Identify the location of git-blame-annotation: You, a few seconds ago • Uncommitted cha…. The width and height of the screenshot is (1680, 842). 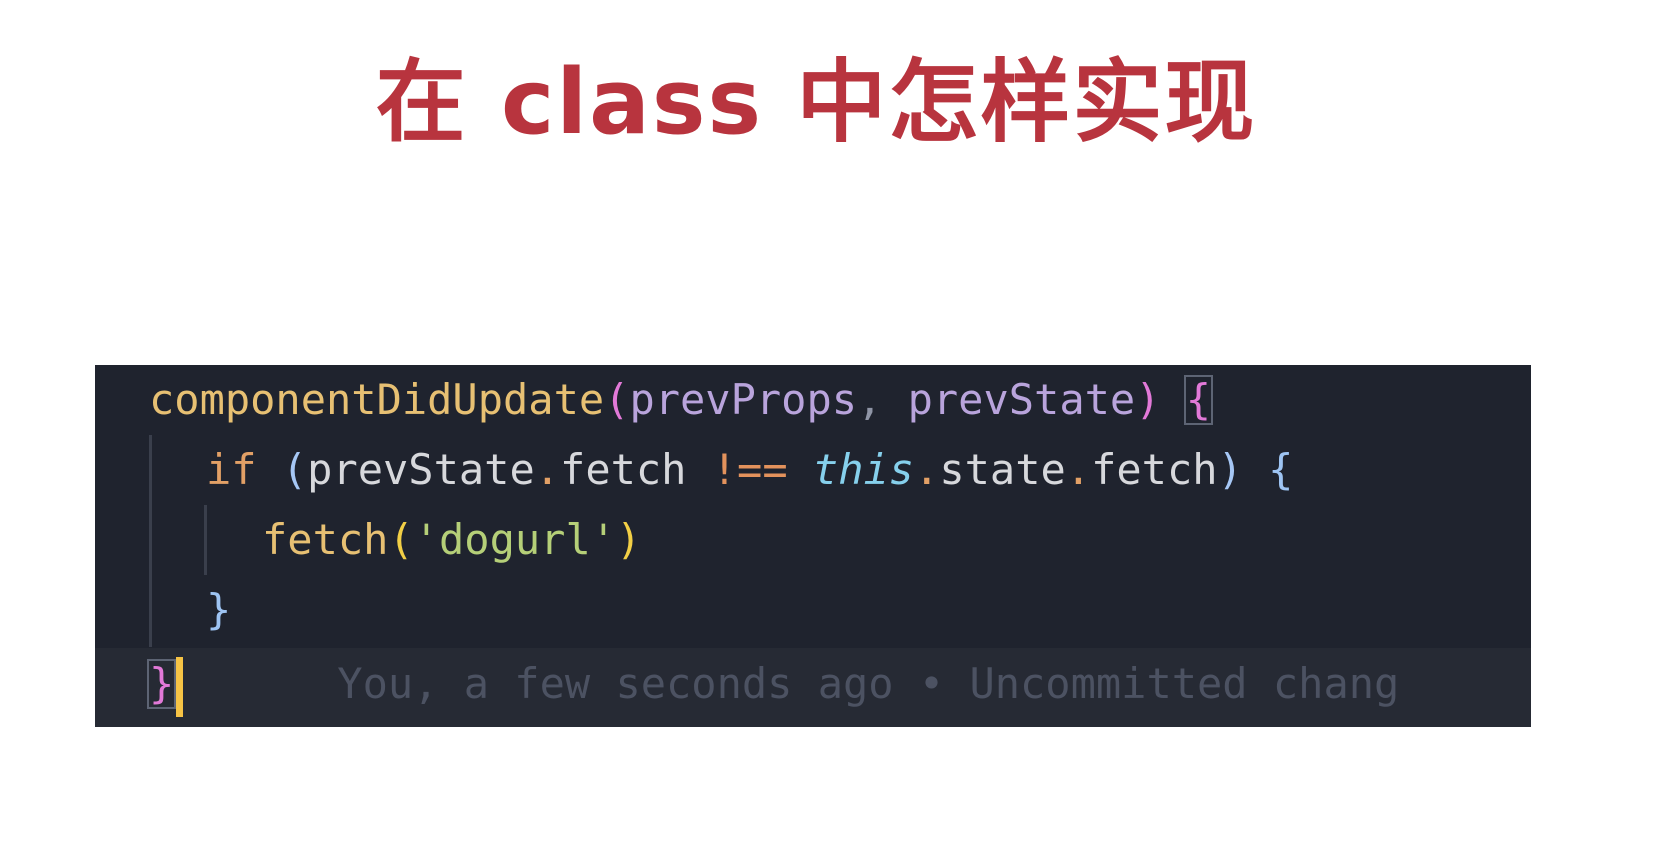
(868, 683).